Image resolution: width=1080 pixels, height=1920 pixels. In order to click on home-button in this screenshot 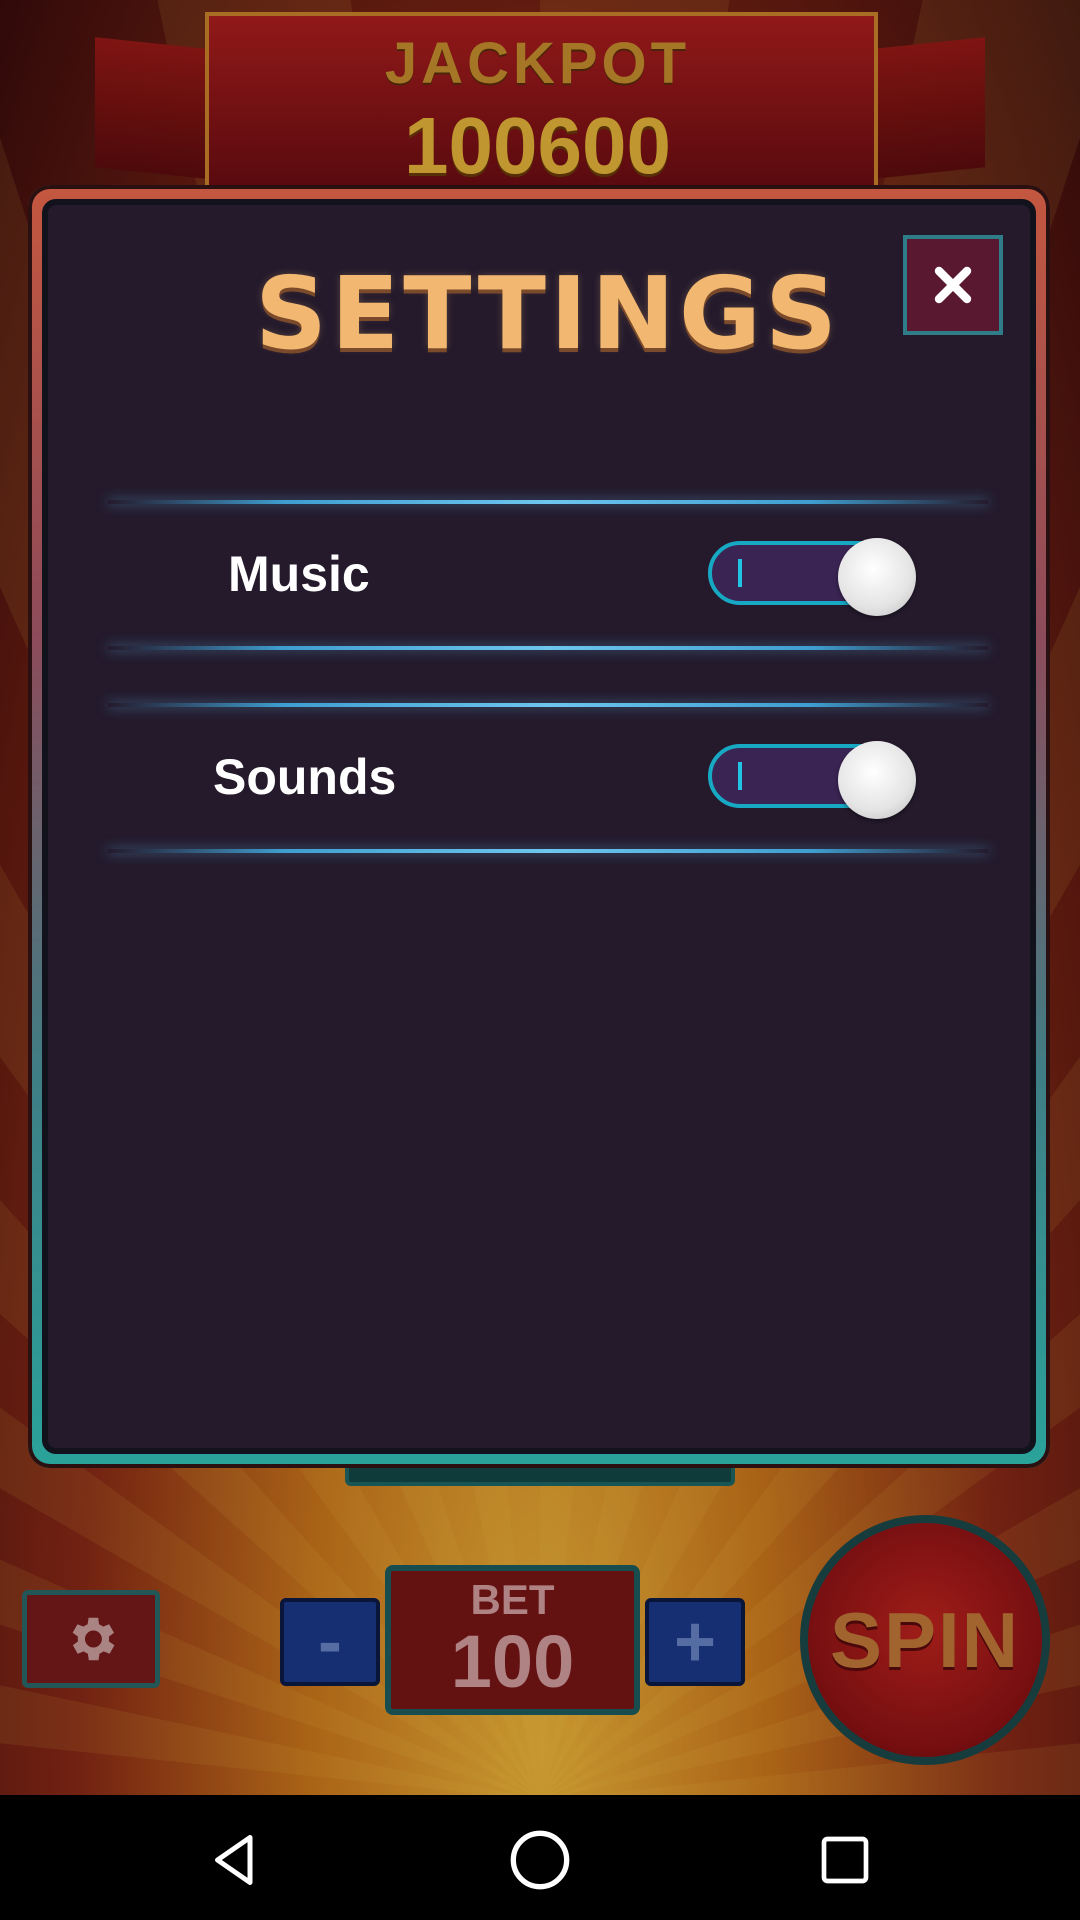, I will do `click(540, 1860)`.